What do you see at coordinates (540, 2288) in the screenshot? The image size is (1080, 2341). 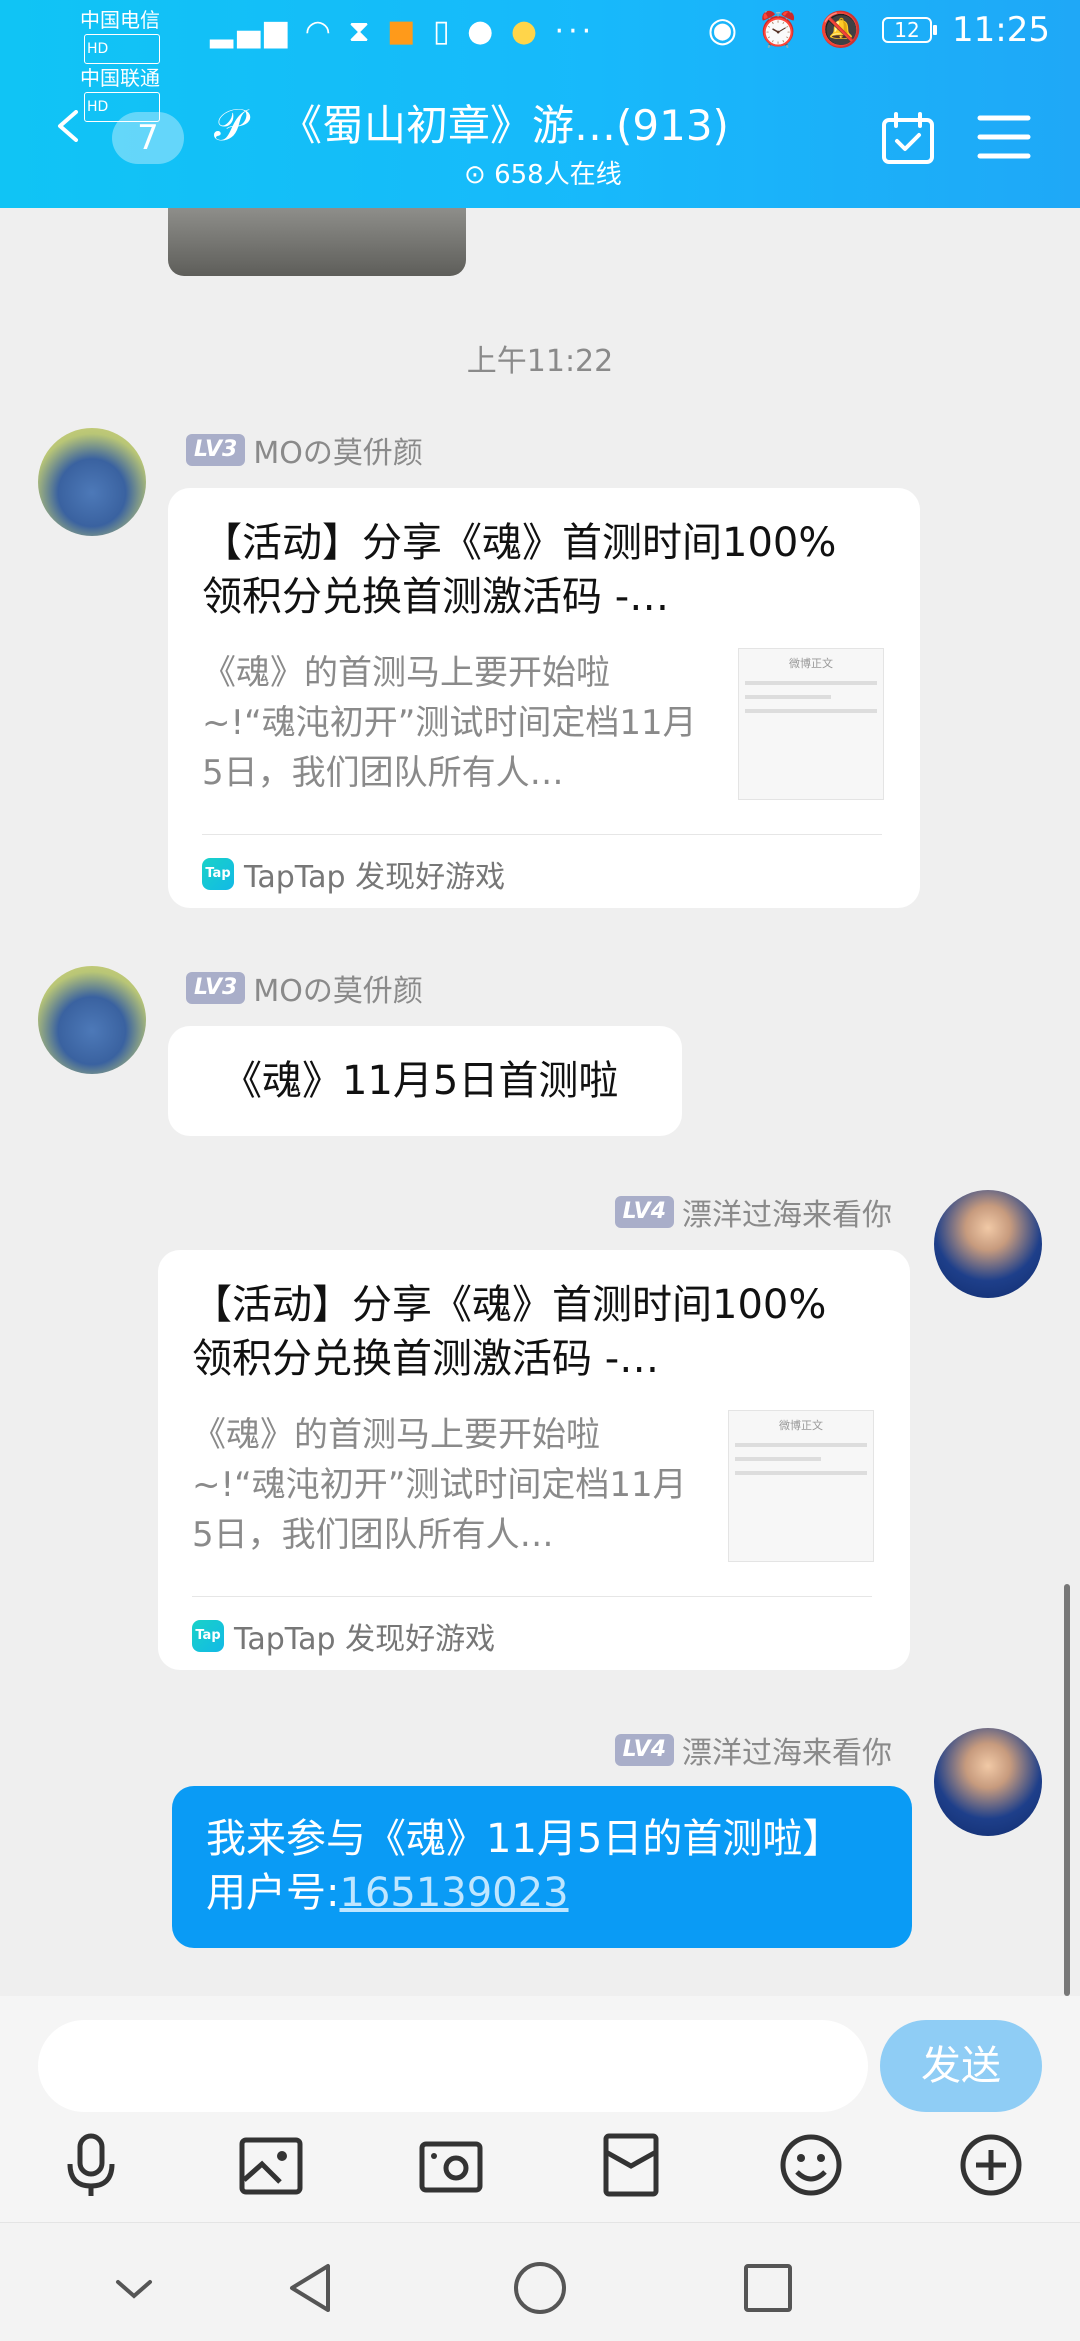 I see `home-nav-icon` at bounding box center [540, 2288].